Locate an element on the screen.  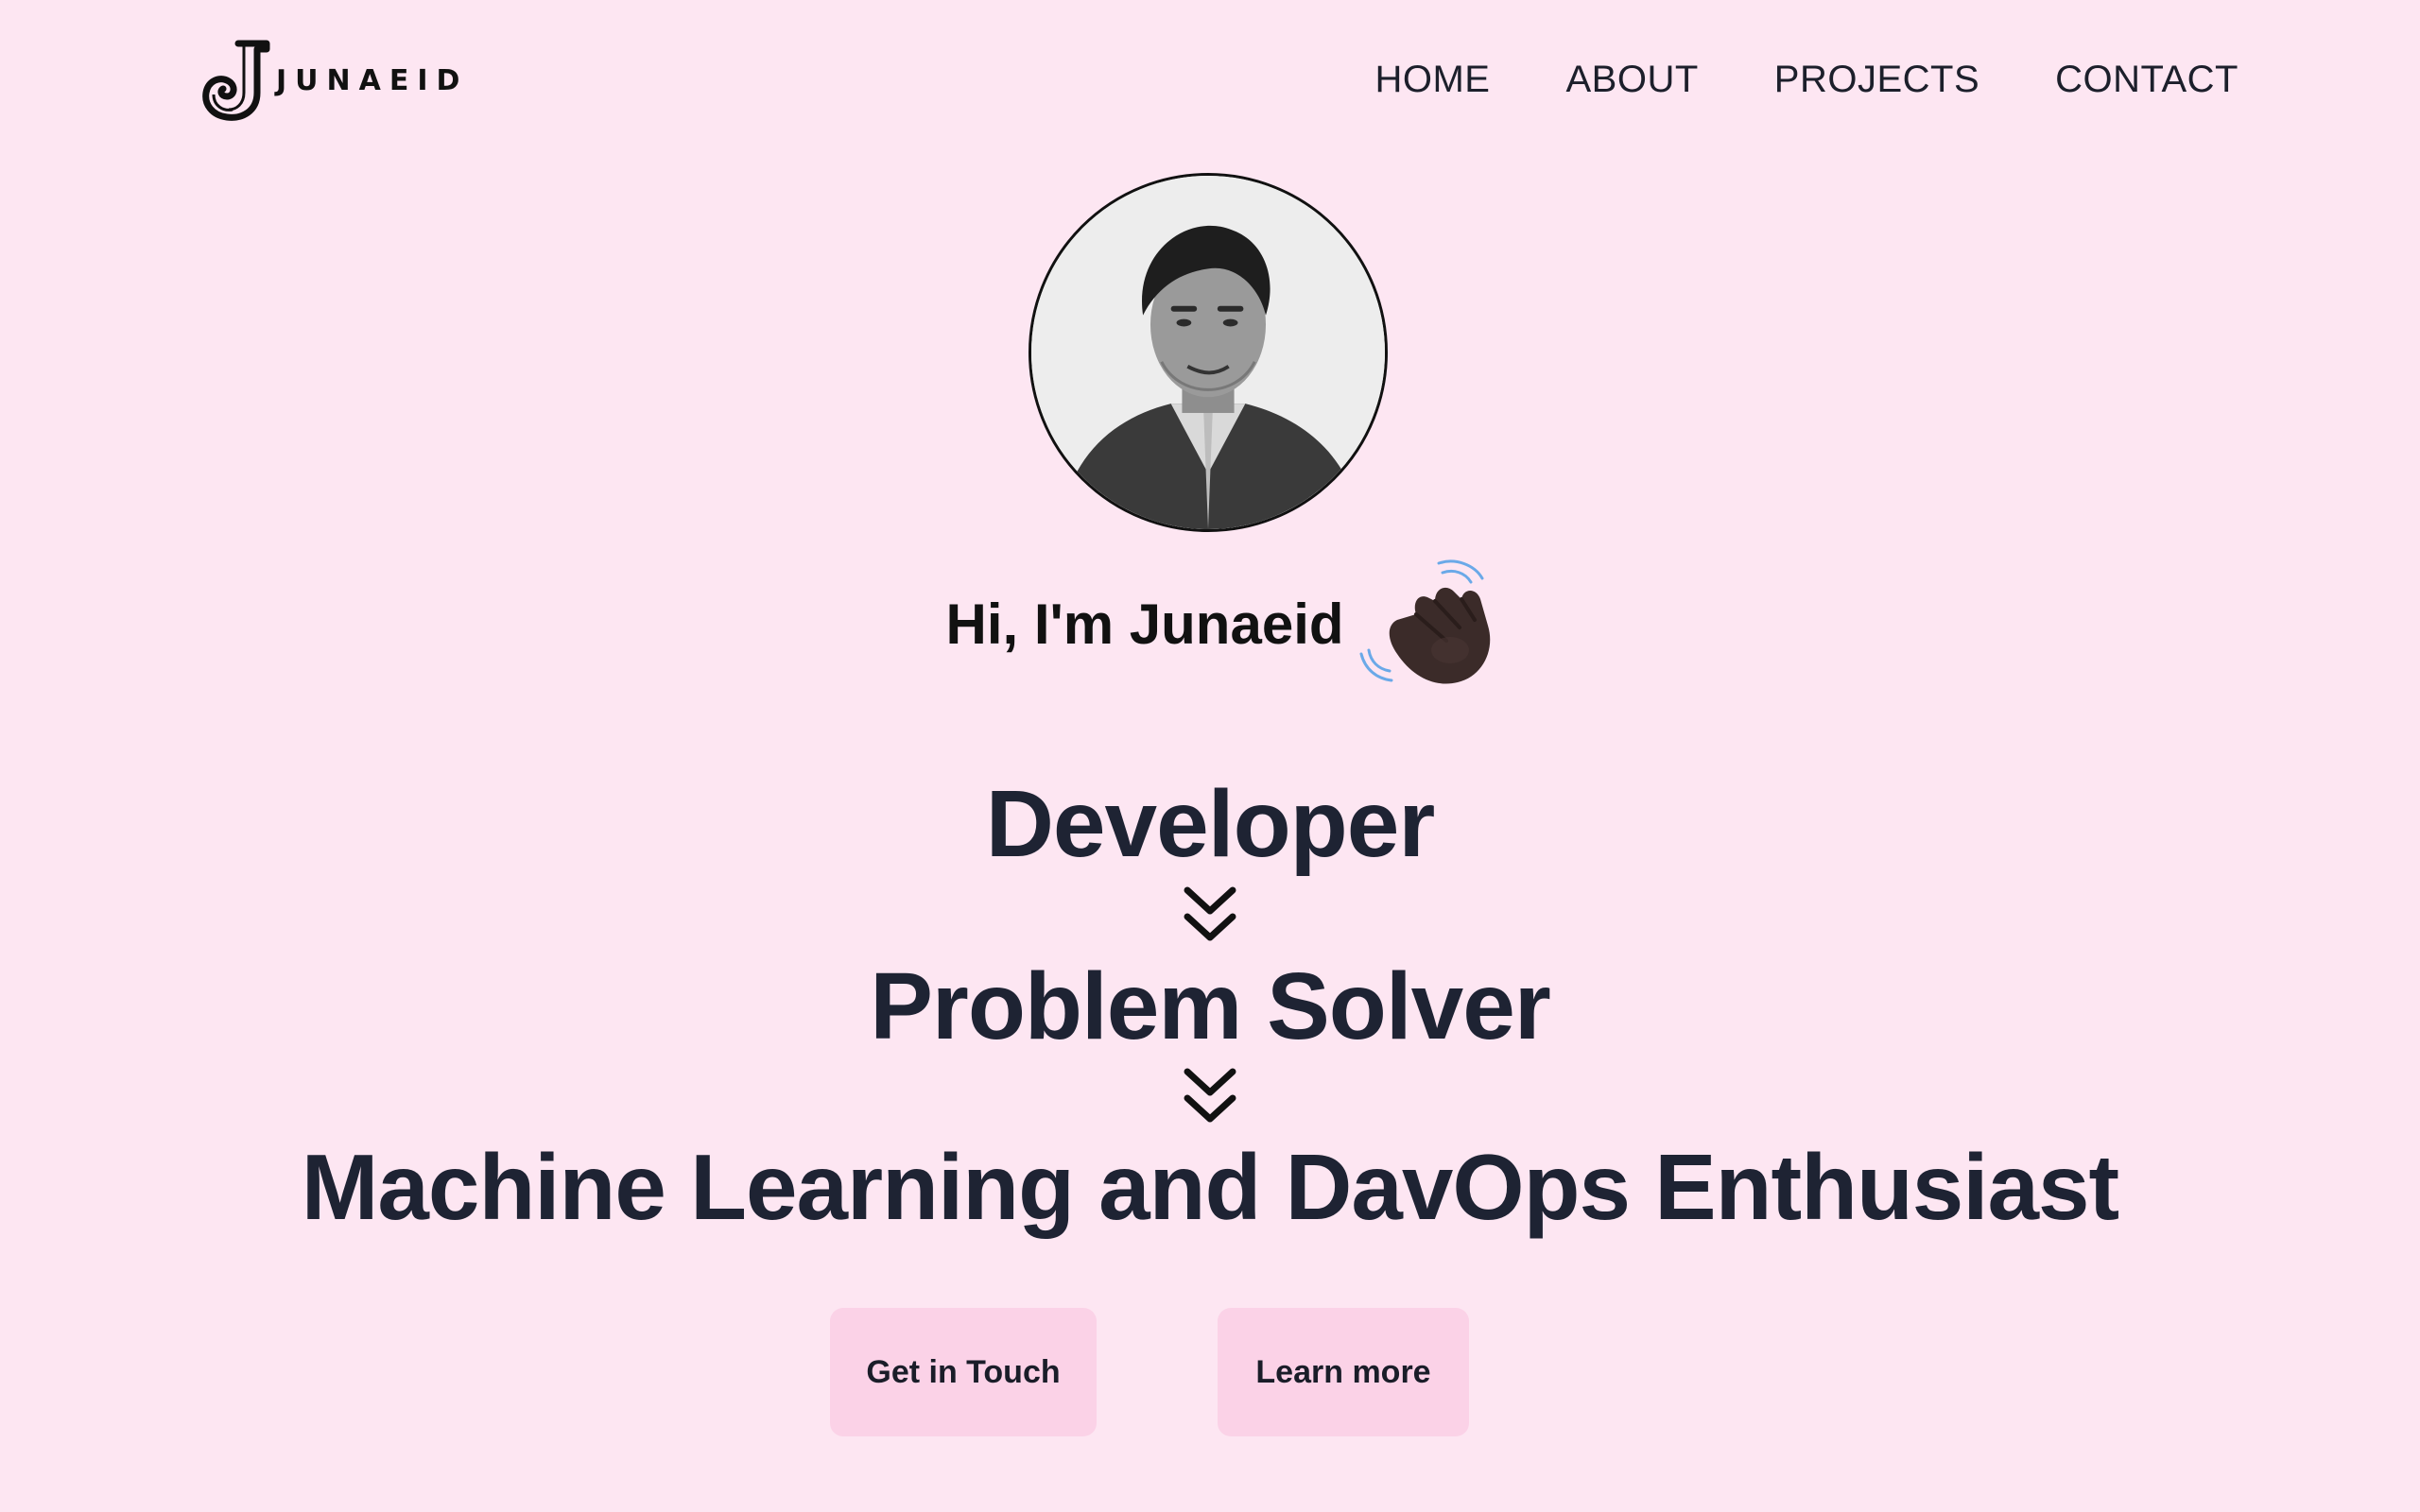
nav-home: HOME is located at coordinates (1432, 80).